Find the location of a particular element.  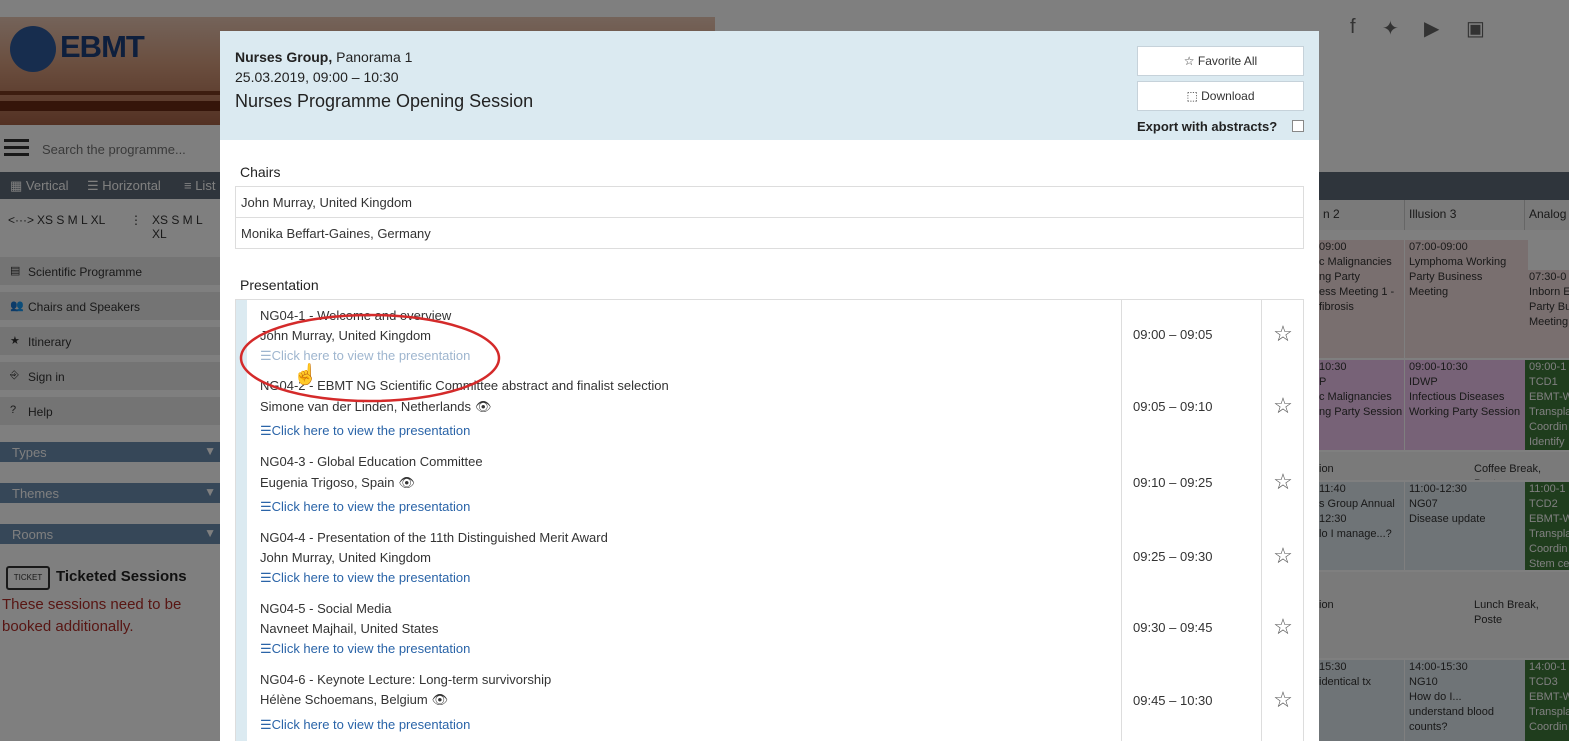

export-abstracts-checkbox is located at coordinates (1298, 126).